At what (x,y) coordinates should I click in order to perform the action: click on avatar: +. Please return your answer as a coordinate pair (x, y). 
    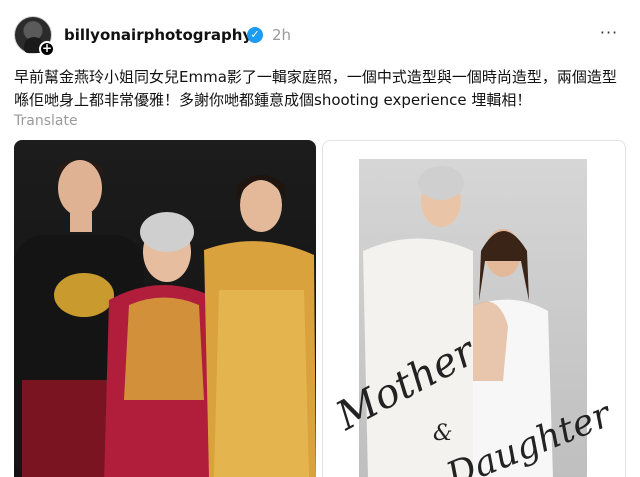
    Looking at the image, I should click on (34, 36).